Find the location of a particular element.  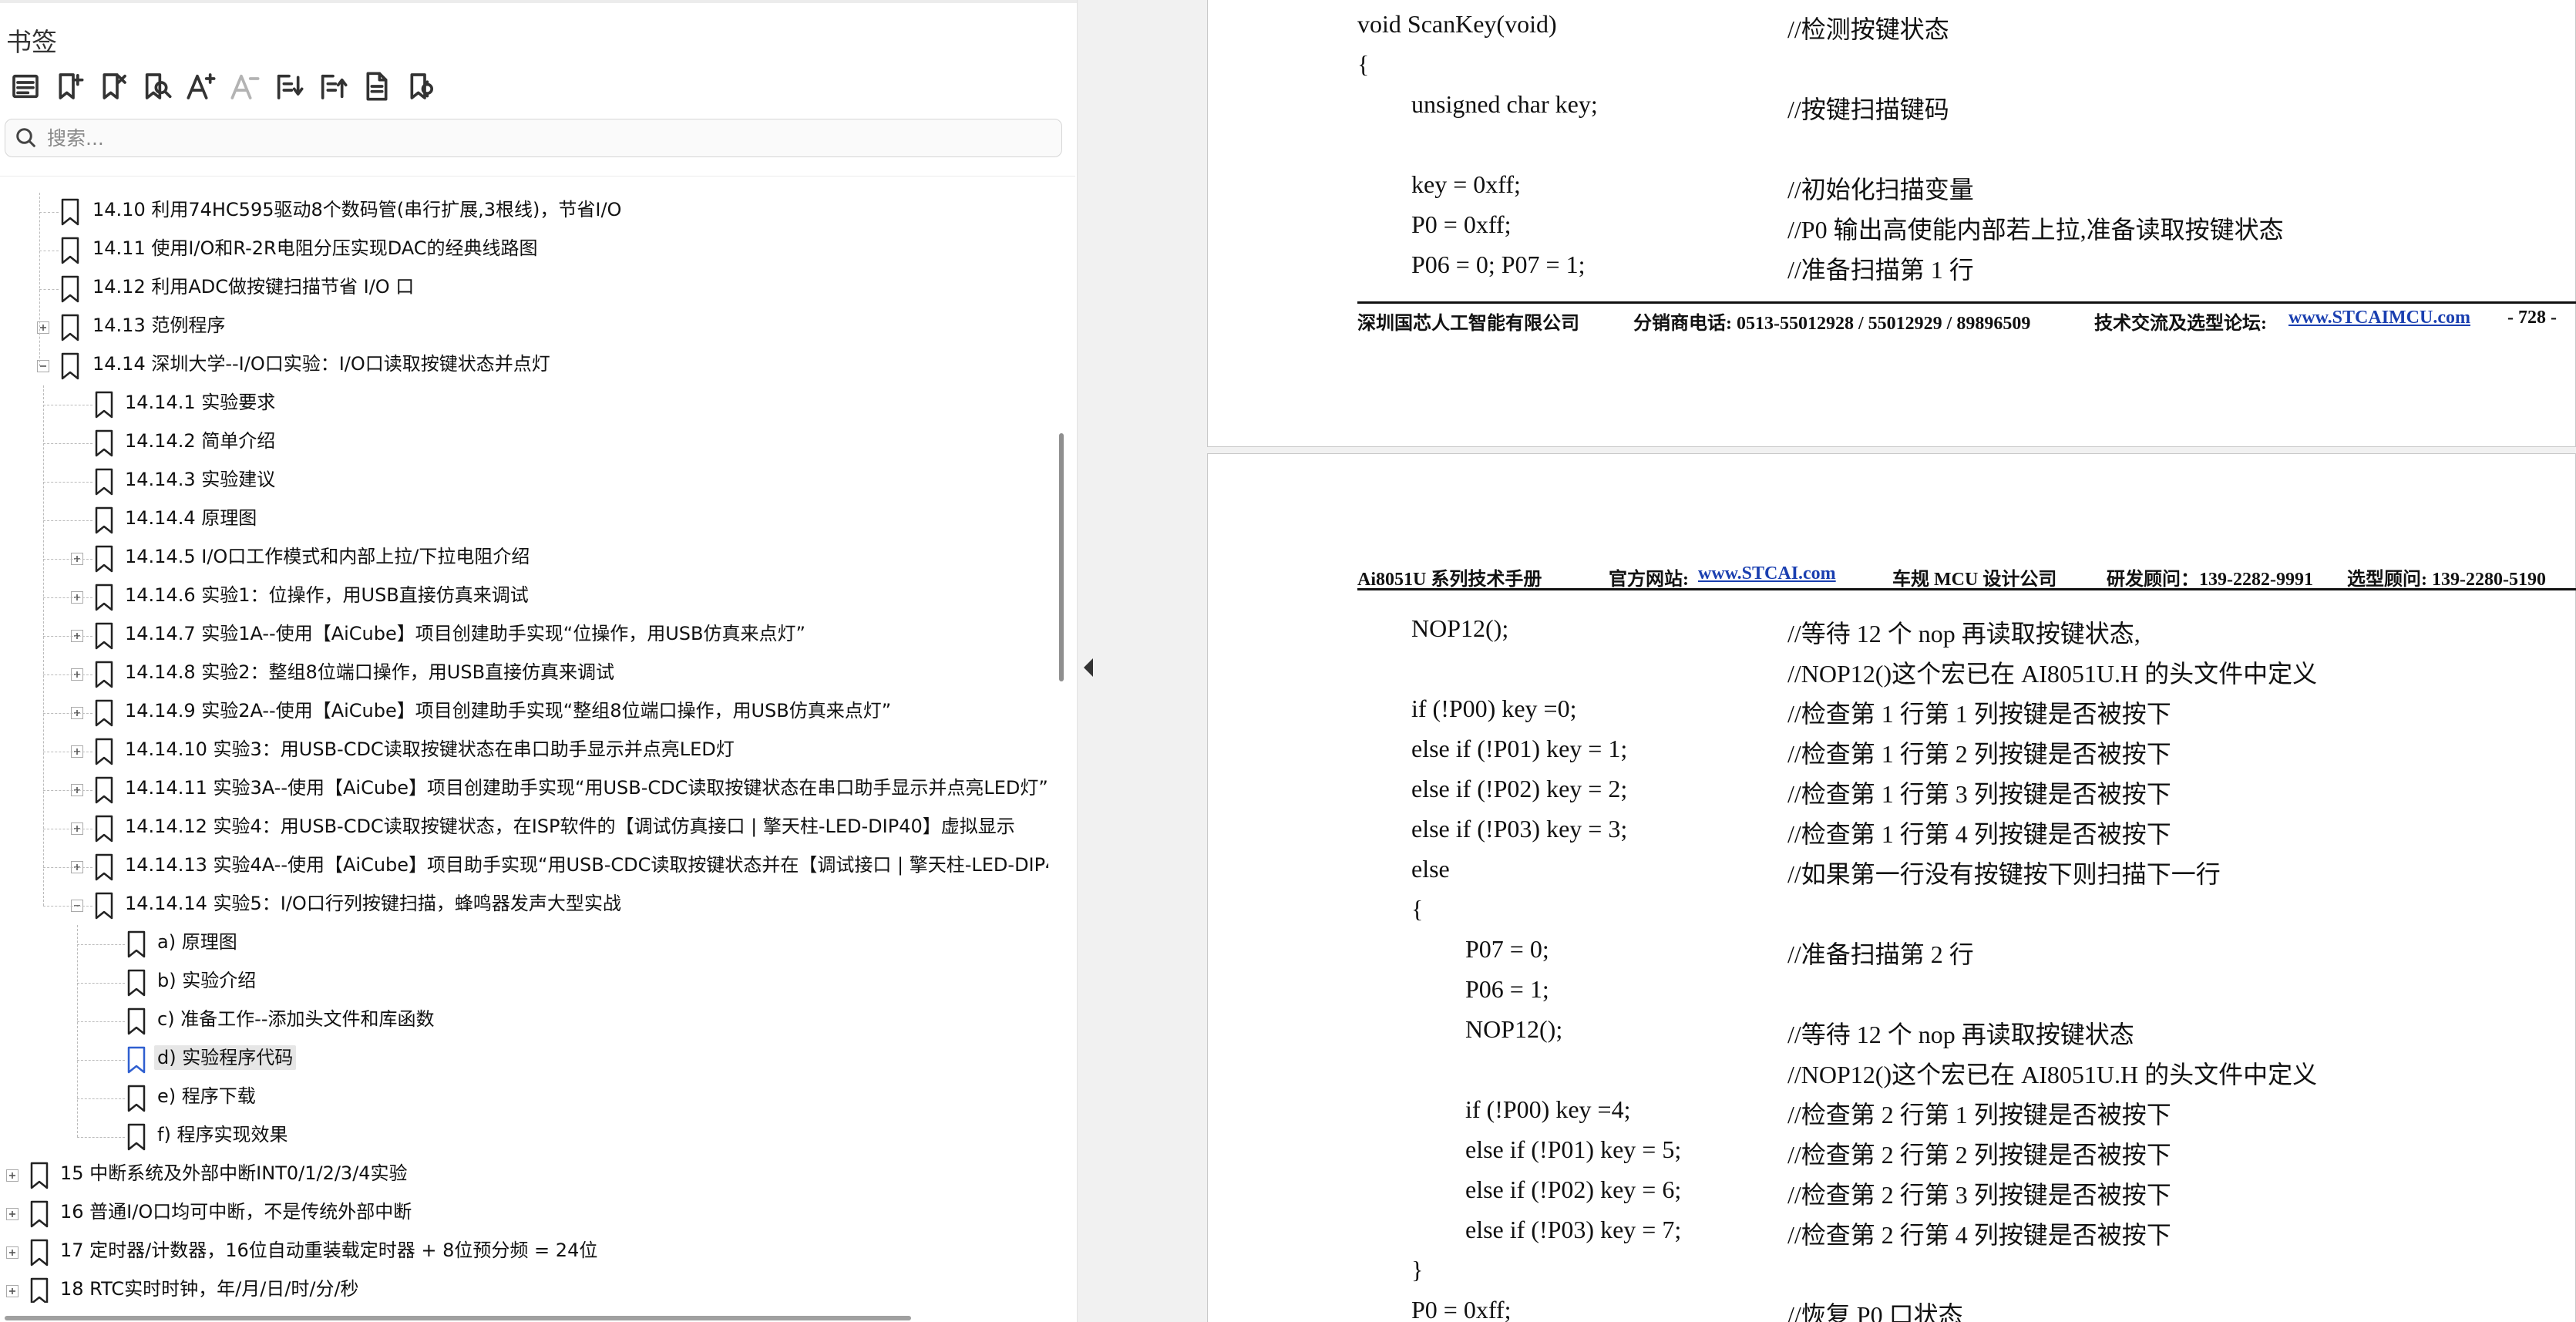

code-comment: //检查第 1 行第 3 列按键是否被按下 is located at coordinates (1979, 794).